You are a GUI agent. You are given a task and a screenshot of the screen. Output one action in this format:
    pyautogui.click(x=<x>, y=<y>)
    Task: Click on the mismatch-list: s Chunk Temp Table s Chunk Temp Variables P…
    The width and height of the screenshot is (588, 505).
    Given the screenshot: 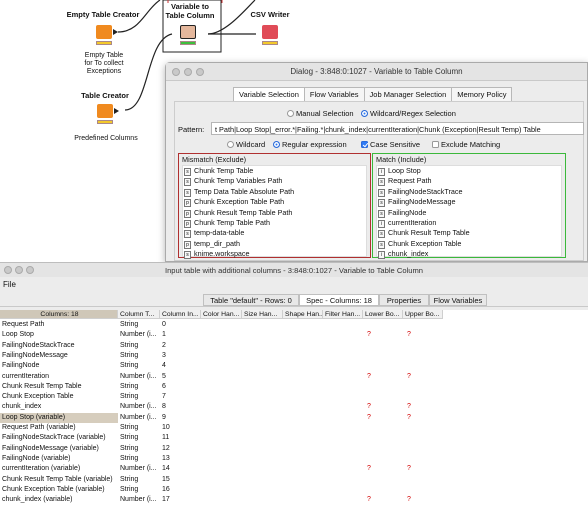 What is the action you would take?
    pyautogui.click(x=274, y=212)
    